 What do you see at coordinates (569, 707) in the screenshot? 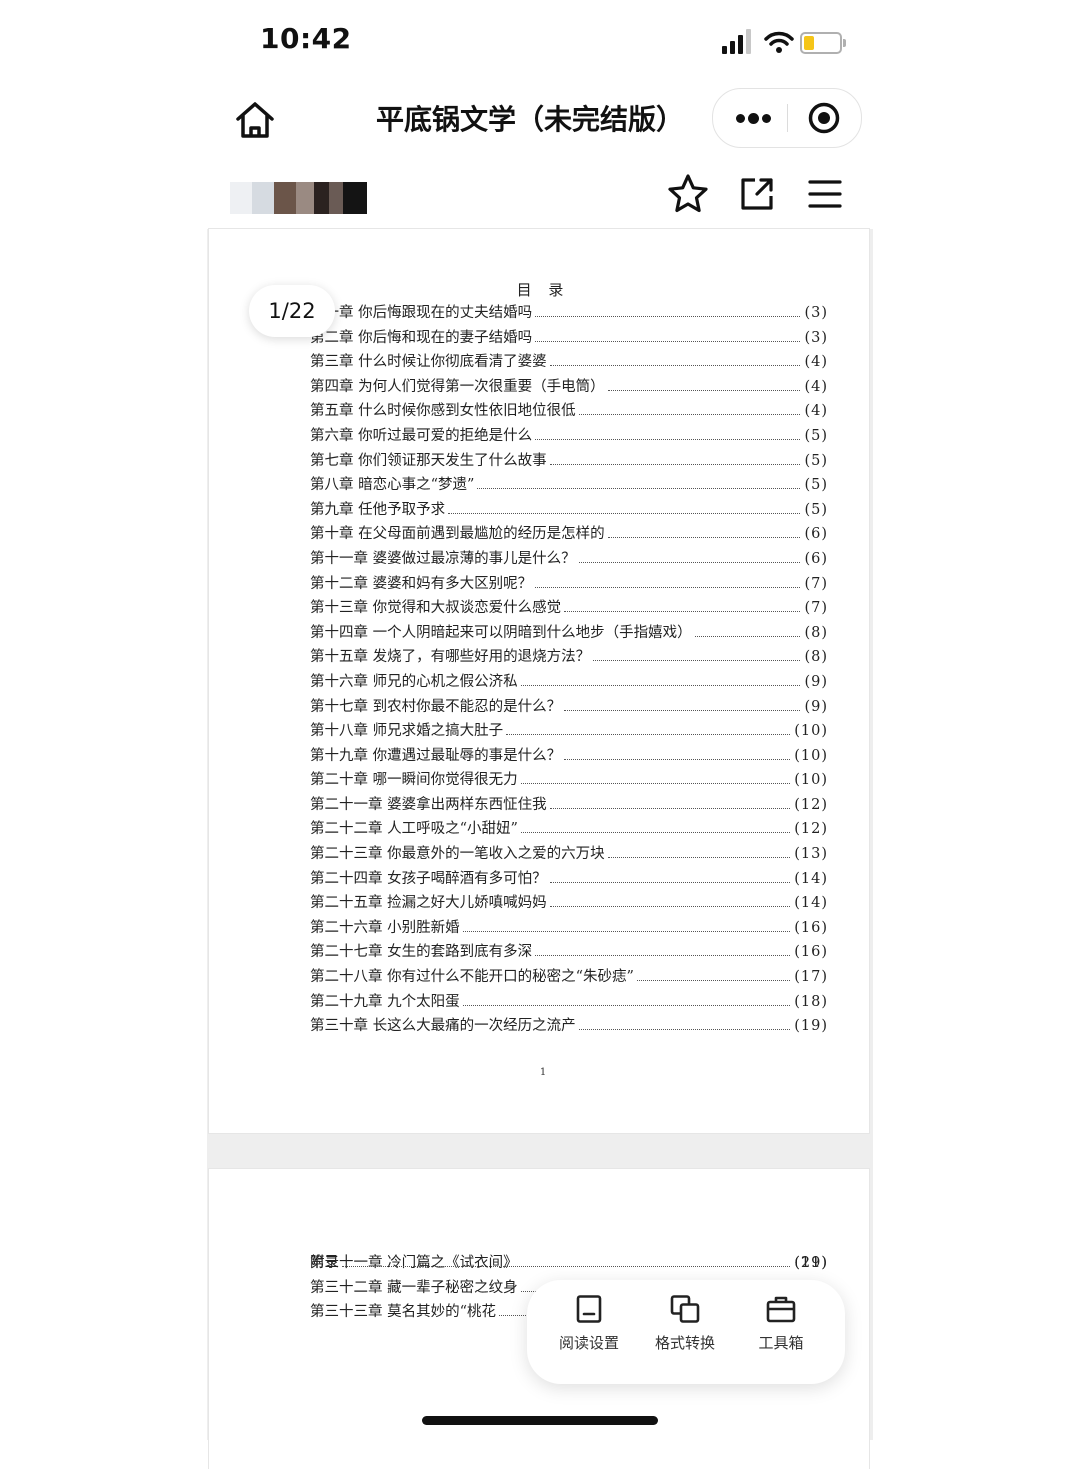
I see `toc-entry: 第十七章 到农村你最不能忍的是什么？ (9)` at bounding box center [569, 707].